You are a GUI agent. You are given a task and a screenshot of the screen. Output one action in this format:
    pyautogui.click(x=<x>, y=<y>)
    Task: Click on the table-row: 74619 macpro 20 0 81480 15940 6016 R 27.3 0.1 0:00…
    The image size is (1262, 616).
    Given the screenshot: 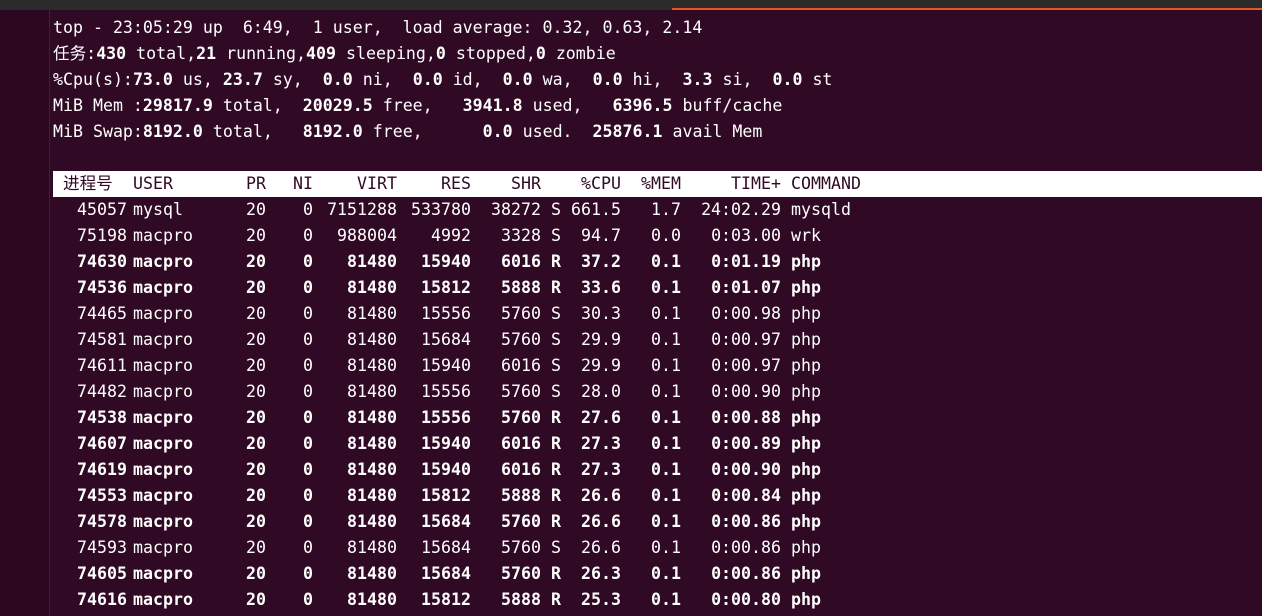 What is the action you would take?
    pyautogui.click(x=657, y=470)
    